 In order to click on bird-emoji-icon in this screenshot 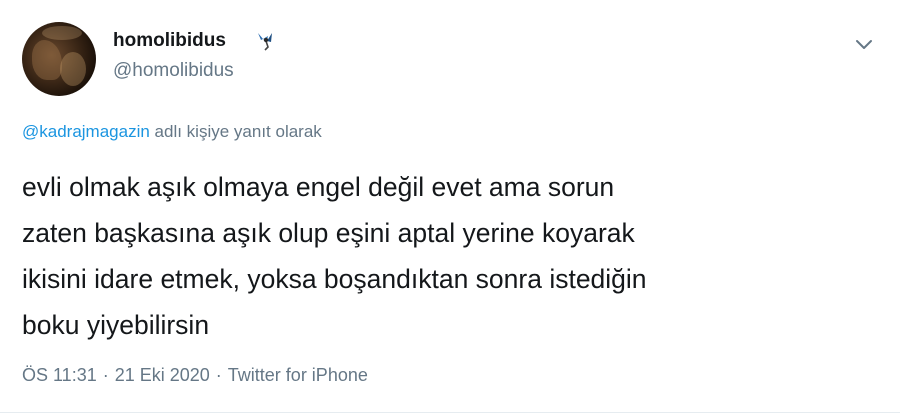, I will do `click(265, 42)`.